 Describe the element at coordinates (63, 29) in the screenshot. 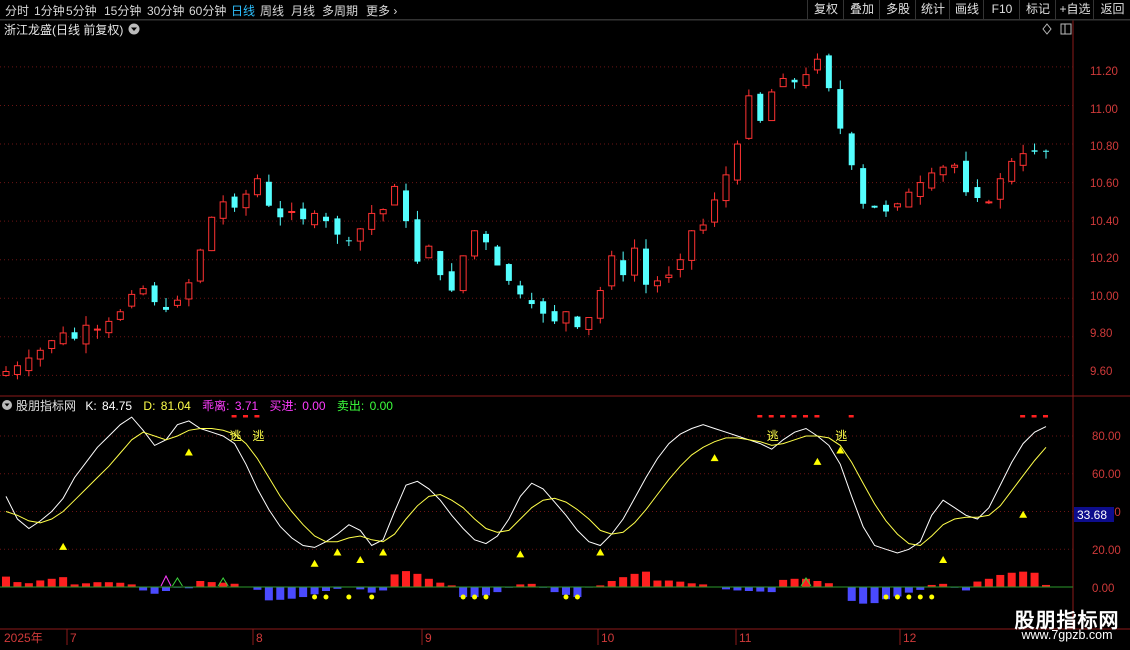

I see `stock-title: 浙江龙盛(日线 前复权)` at that location.